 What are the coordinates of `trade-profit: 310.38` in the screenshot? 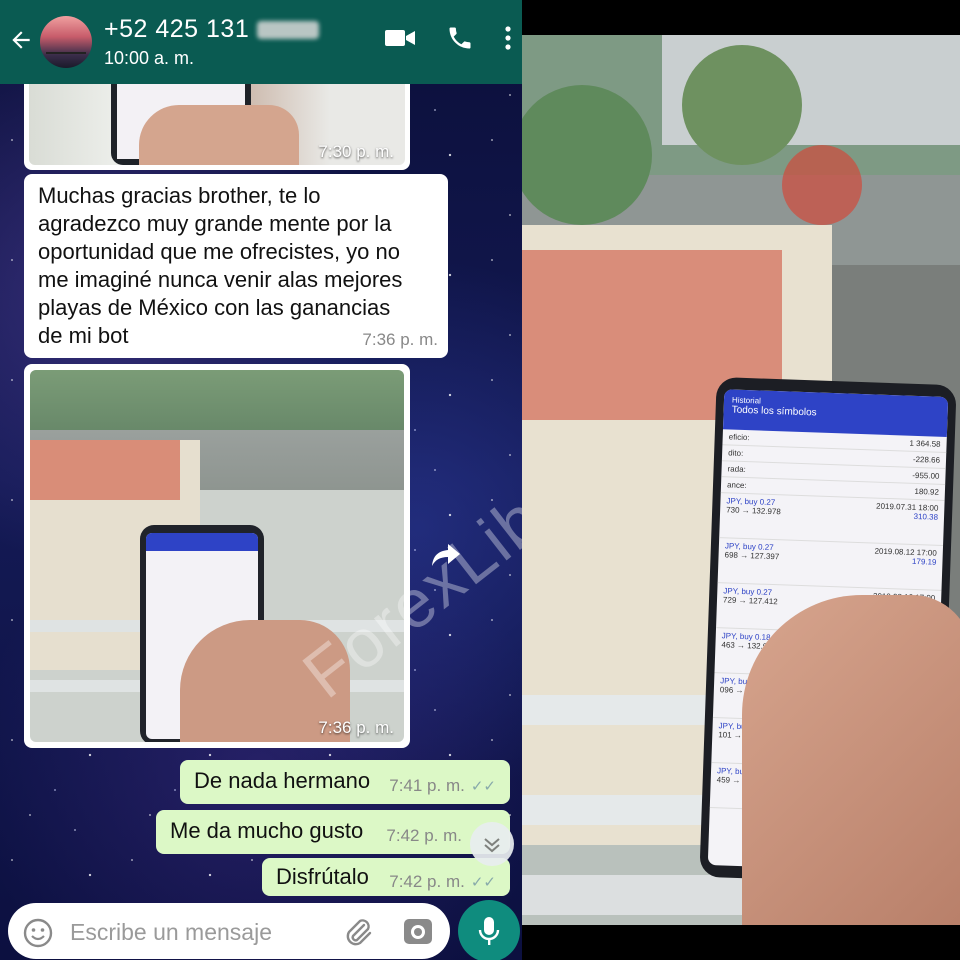 It's located at (926, 516).